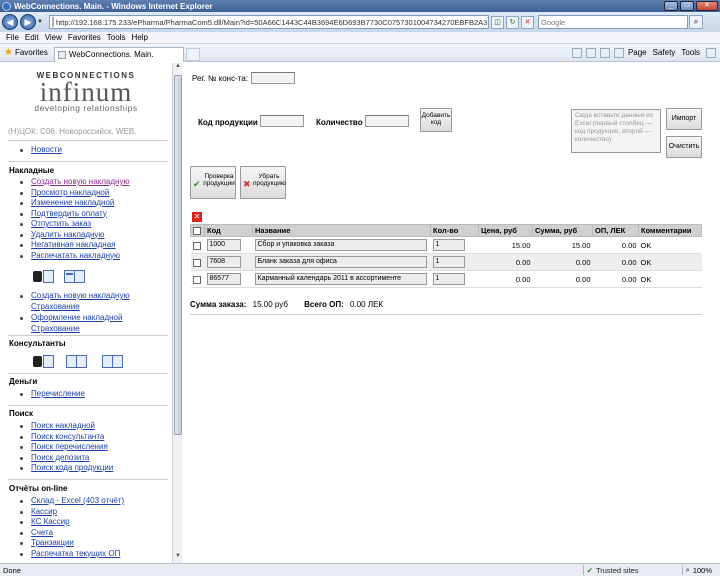 The width and height of the screenshot is (720, 576). I want to click on browser-tab: WebConnections. Main., so click(118, 54).